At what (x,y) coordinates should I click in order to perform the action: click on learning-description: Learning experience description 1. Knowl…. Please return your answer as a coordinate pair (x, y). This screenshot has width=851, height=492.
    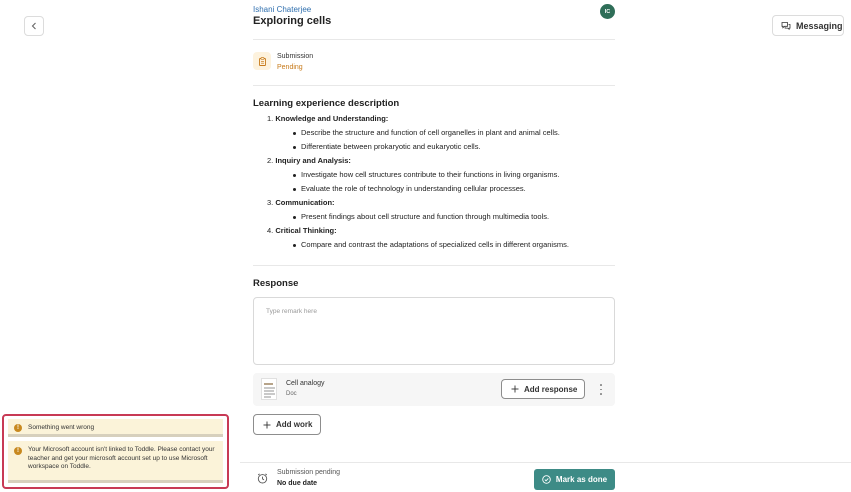
    Looking at the image, I should click on (434, 182).